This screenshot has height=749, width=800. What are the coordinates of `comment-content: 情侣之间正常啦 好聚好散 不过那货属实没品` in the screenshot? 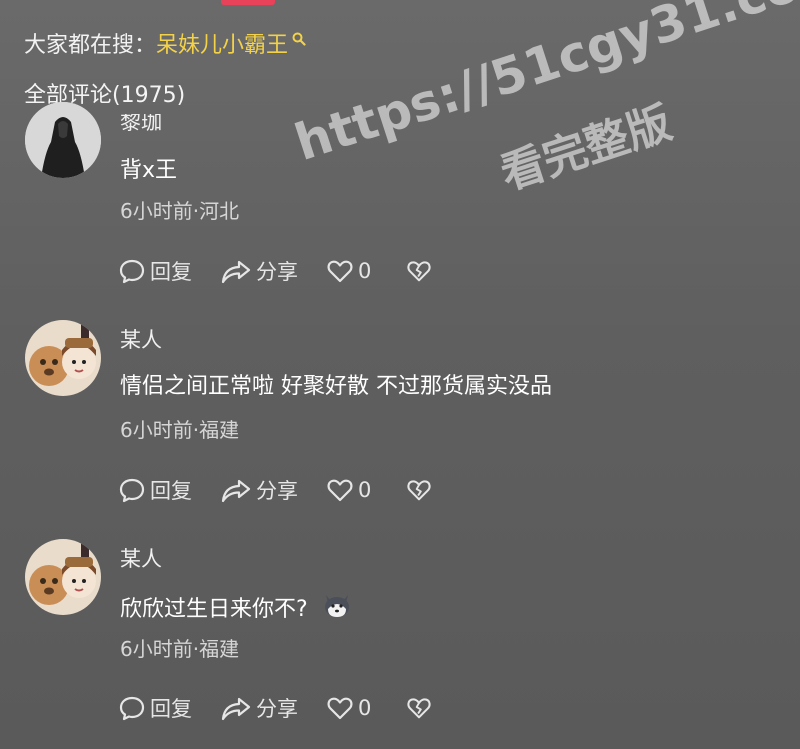 It's located at (336, 387).